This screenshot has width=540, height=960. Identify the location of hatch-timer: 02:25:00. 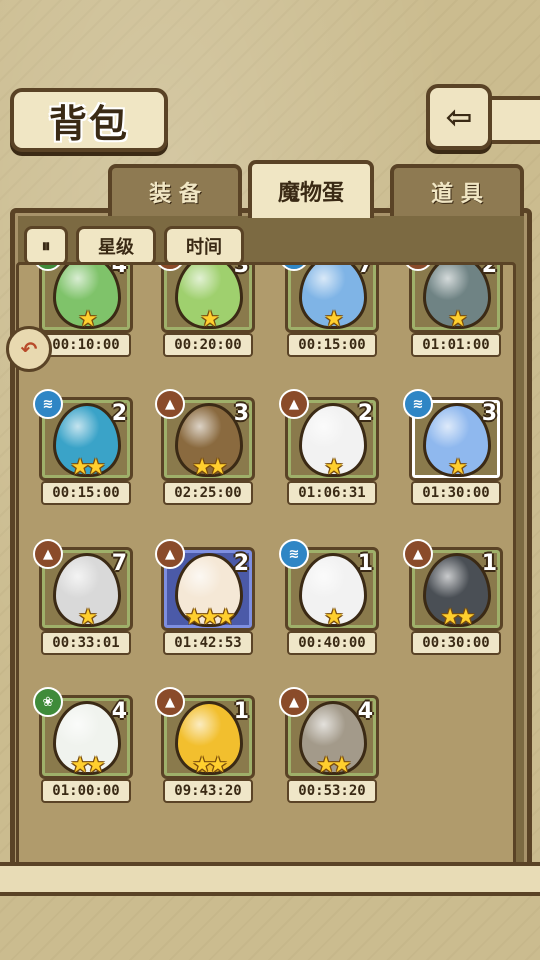
(208, 493).